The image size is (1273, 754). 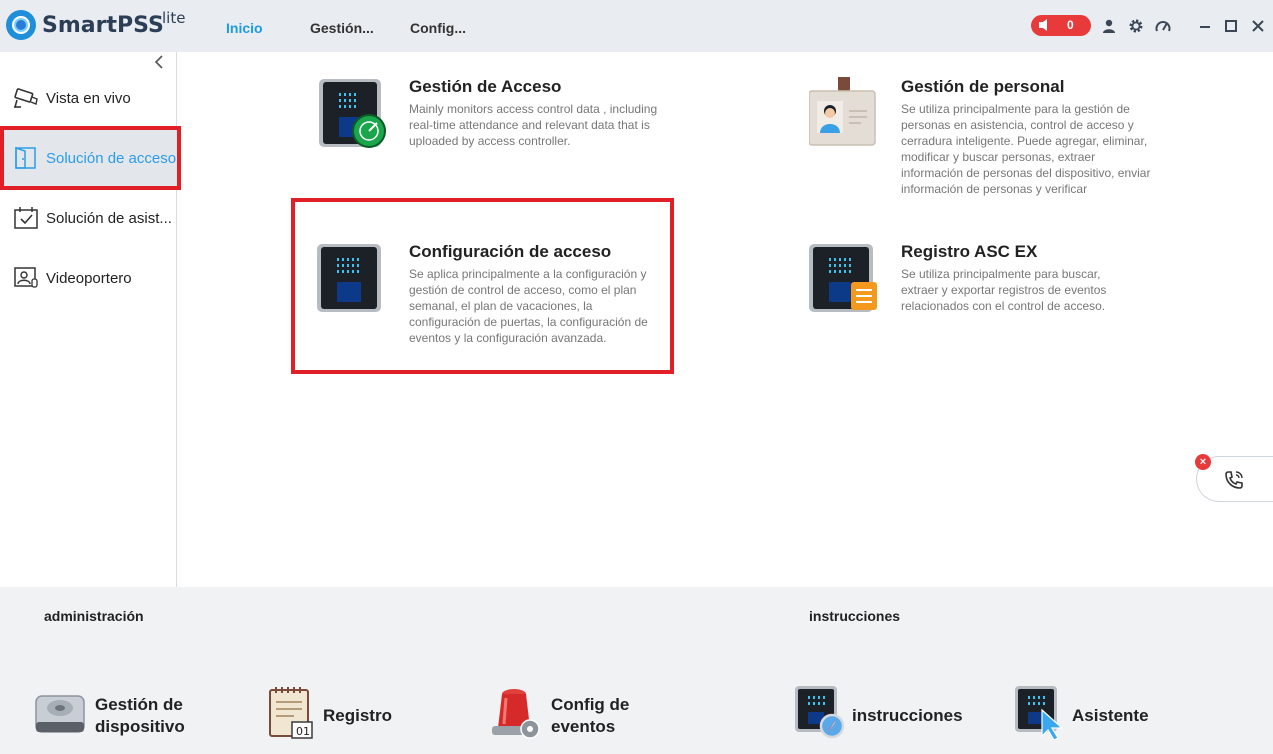 I want to click on minimize-icon, so click(x=1205, y=26).